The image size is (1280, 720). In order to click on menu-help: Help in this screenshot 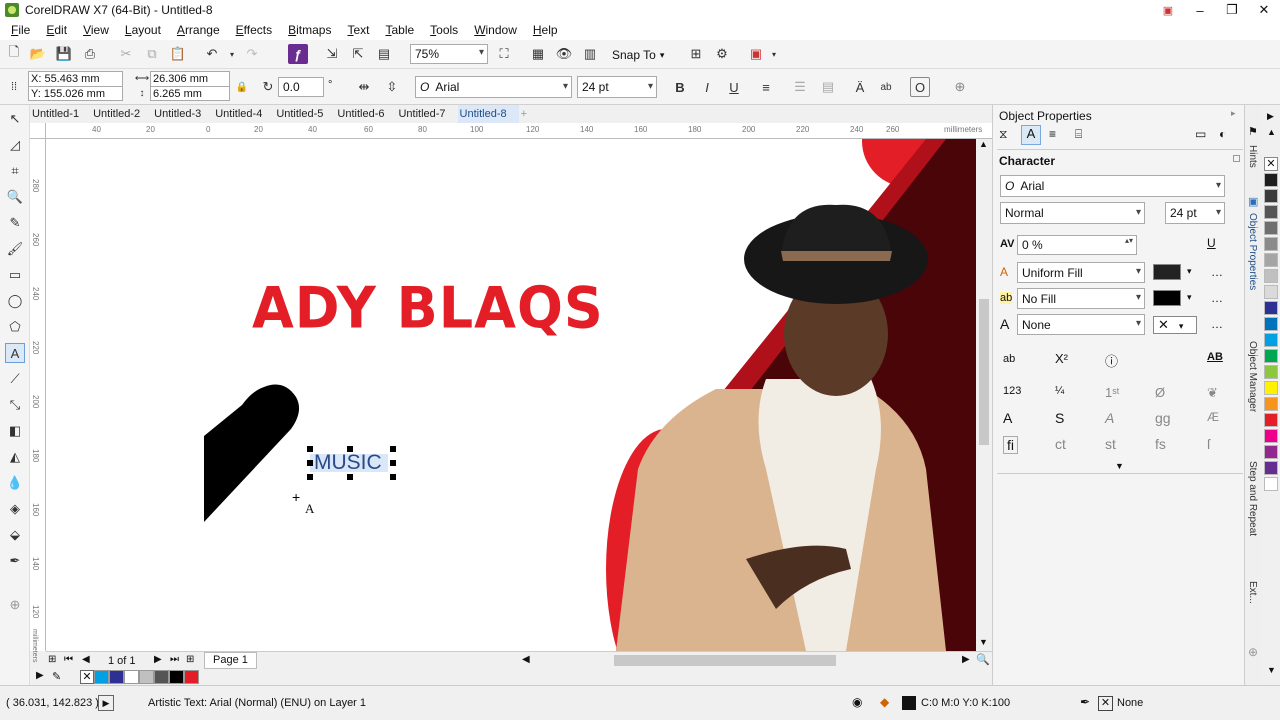, I will do `click(545, 30)`.